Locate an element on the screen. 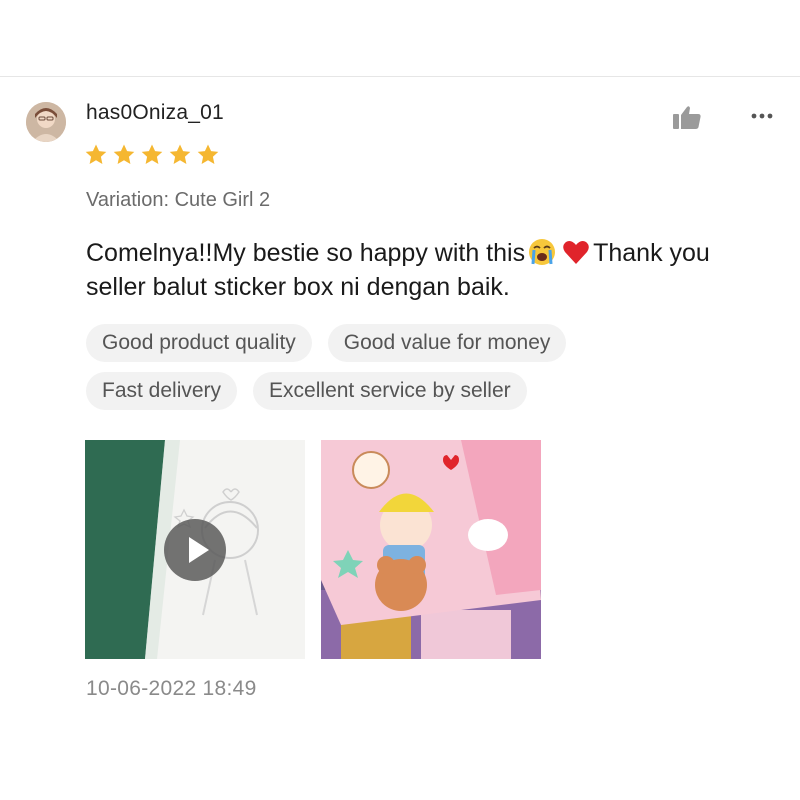 This screenshot has width=800, height=800. variation-label: Variation: Cute Girl 2 is located at coordinates (178, 200).